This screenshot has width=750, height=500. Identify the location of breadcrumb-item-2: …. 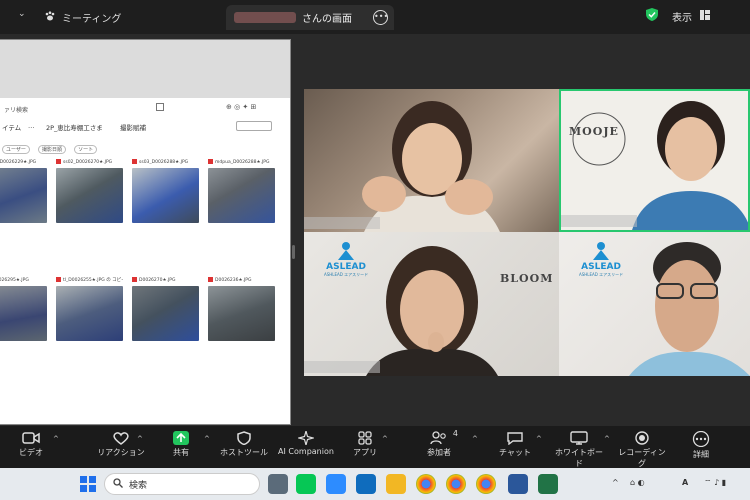
(31, 126).